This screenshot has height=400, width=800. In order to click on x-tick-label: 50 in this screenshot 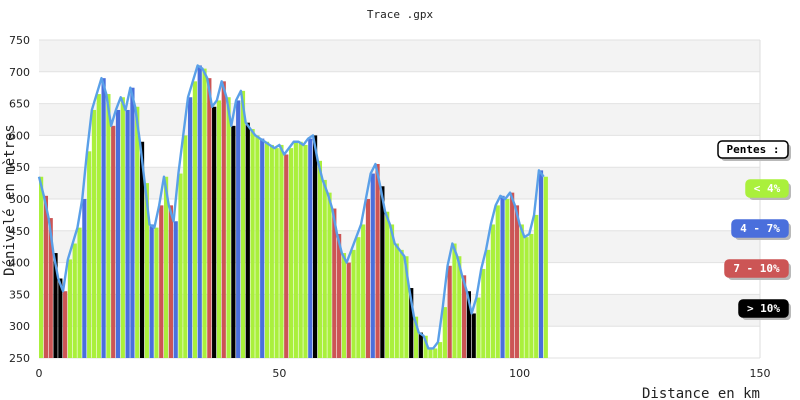, I will do `click(279, 373)`.